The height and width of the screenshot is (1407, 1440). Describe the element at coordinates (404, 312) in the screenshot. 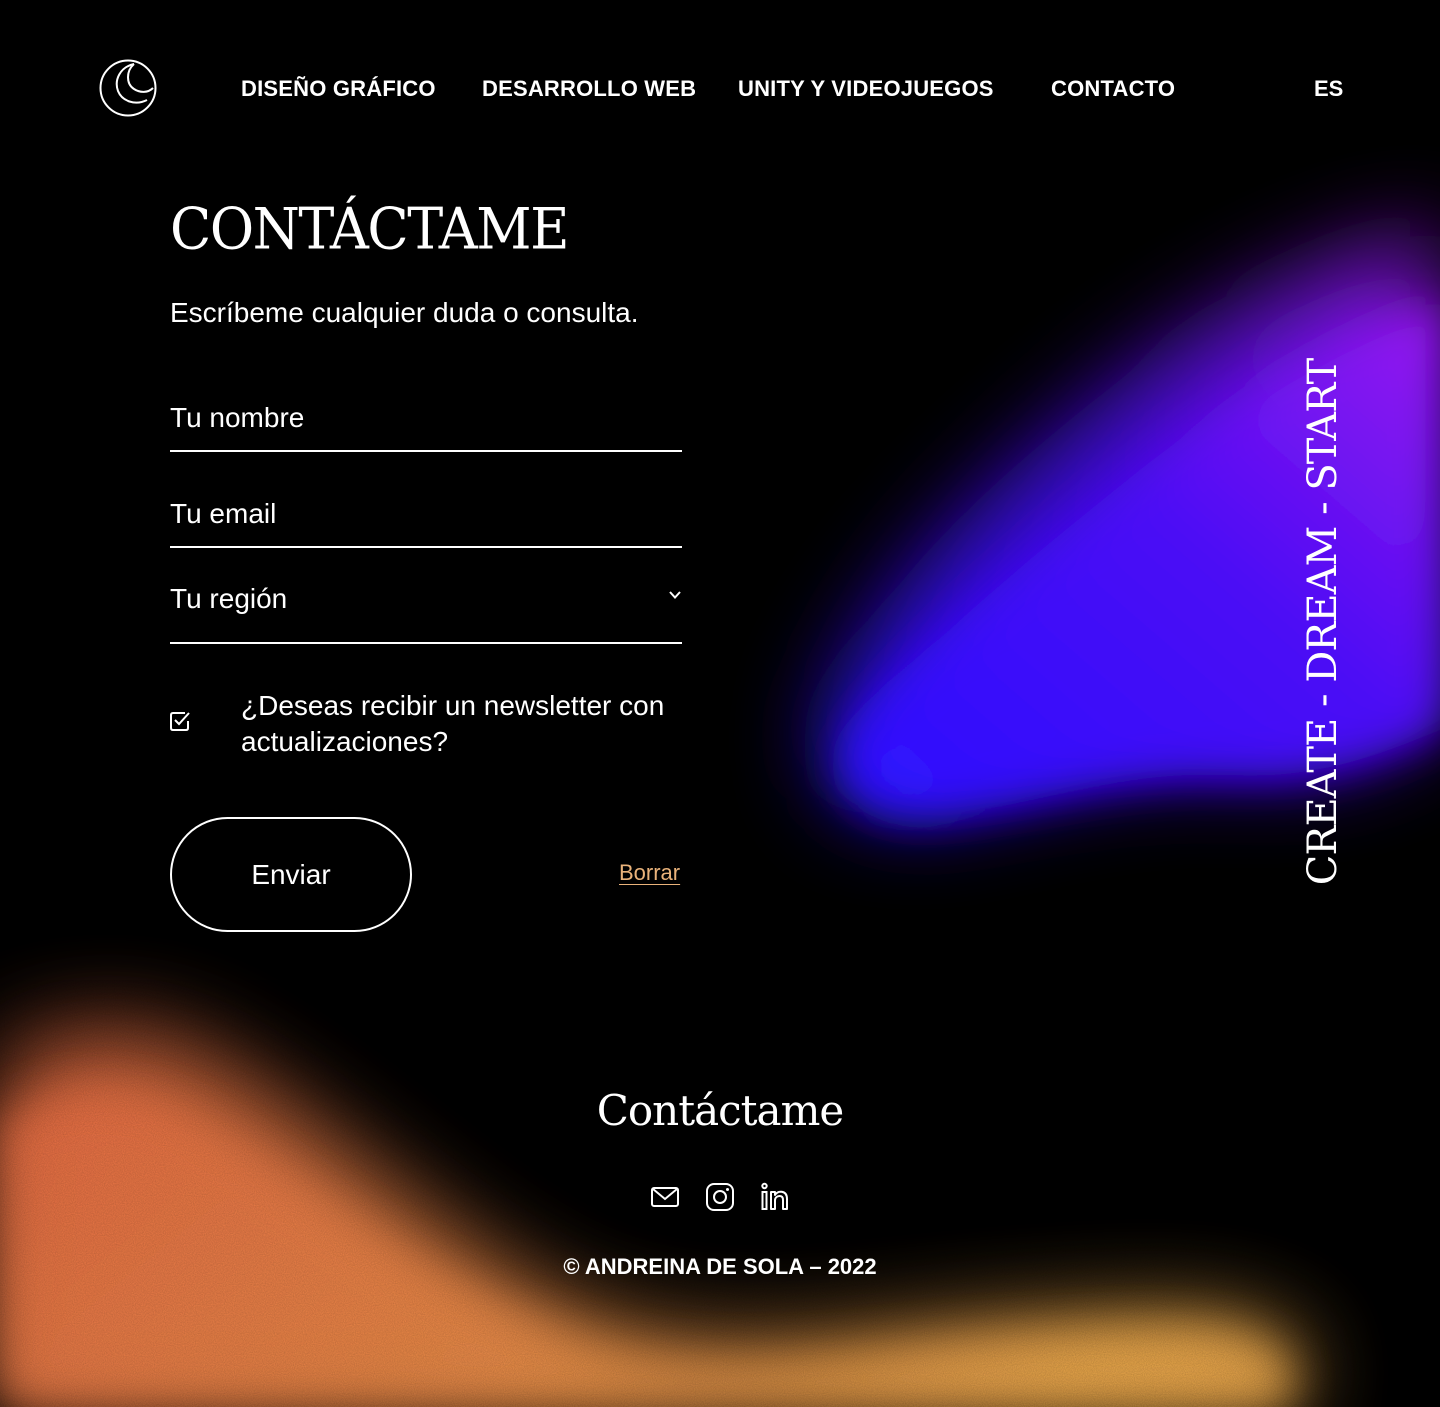

I see `intro-text: Escríbeme cualquier duda o consulta.` at that location.